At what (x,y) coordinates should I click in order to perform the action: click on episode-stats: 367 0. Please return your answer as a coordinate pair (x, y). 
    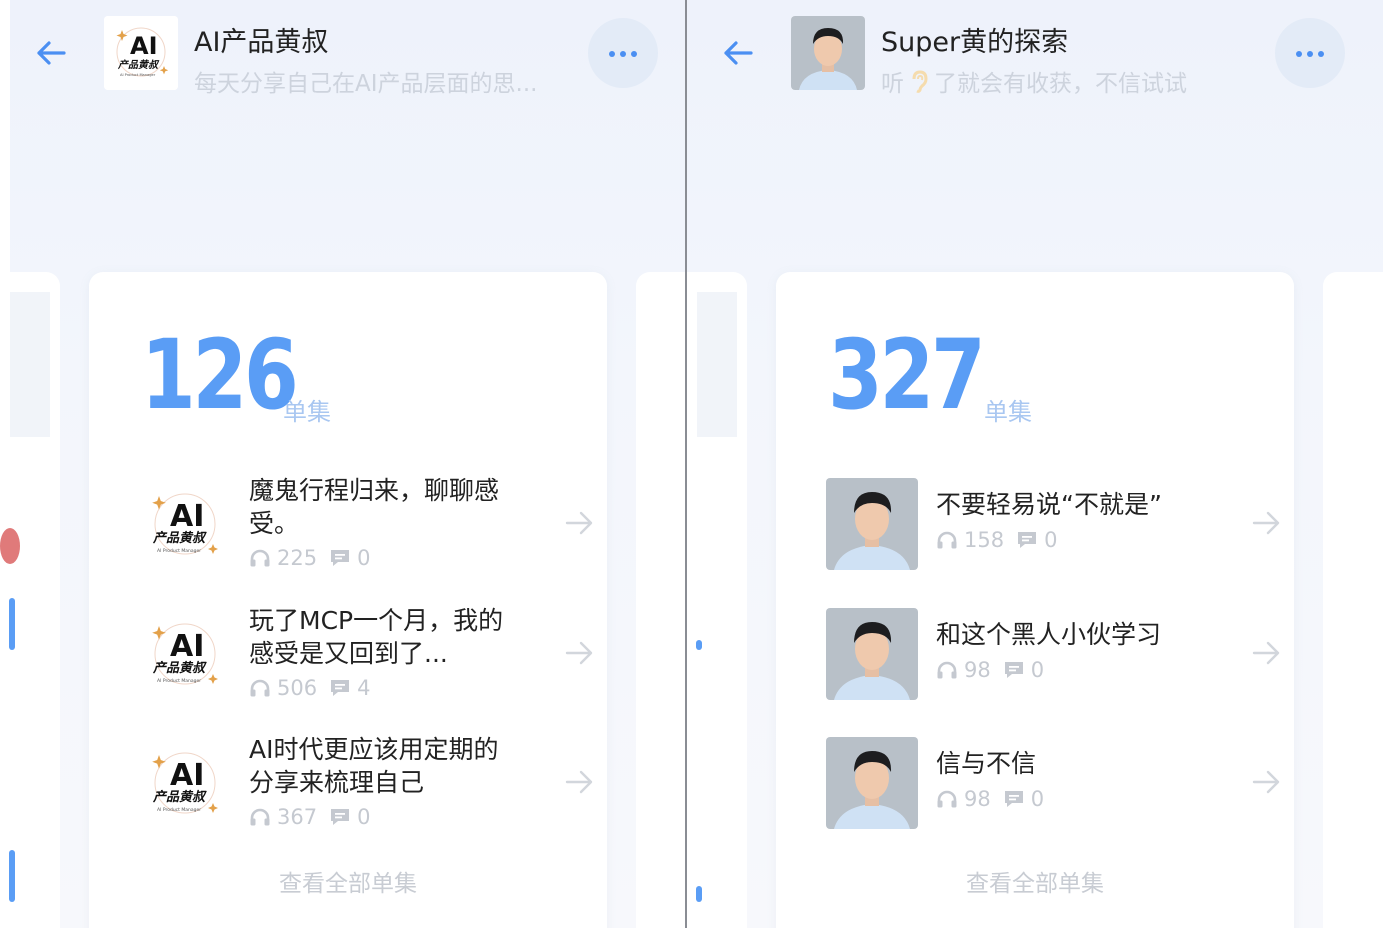
    Looking at the image, I should click on (309, 817).